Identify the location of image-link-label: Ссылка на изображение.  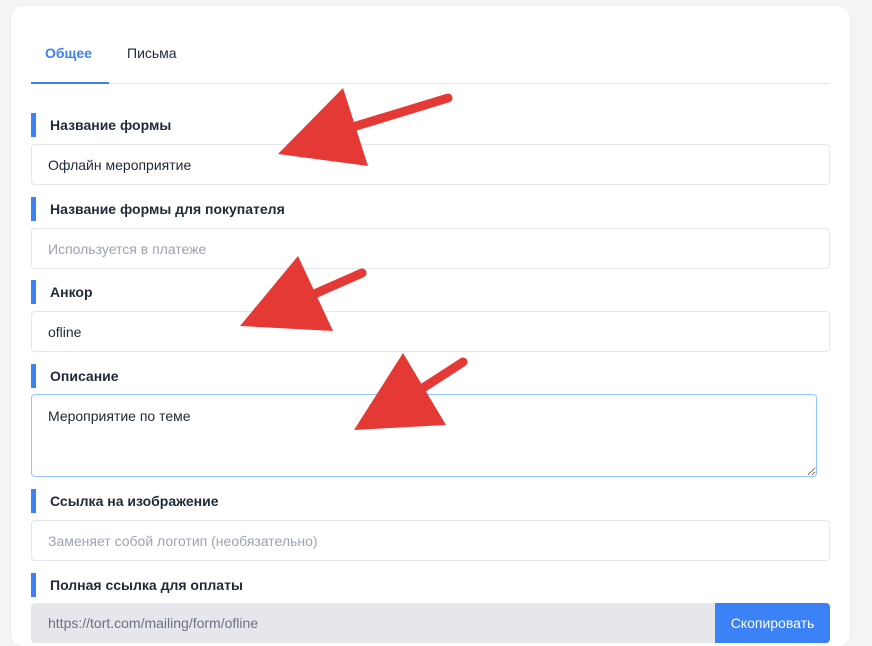
(125, 501).